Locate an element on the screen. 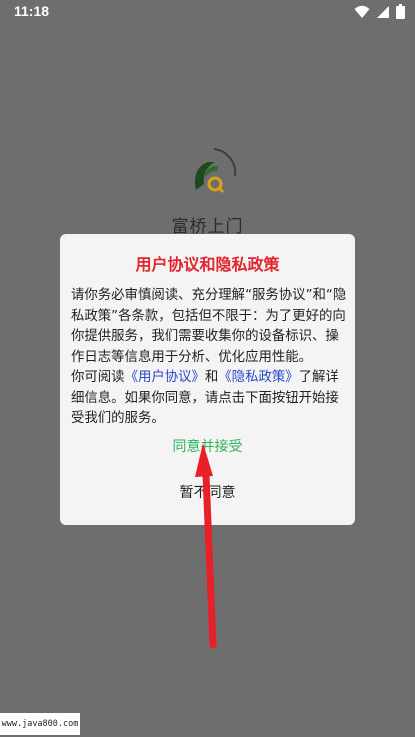 Image resolution: width=415 pixels, height=737 pixels. user-agreement-link: 《用户协议》 is located at coordinates (165, 377).